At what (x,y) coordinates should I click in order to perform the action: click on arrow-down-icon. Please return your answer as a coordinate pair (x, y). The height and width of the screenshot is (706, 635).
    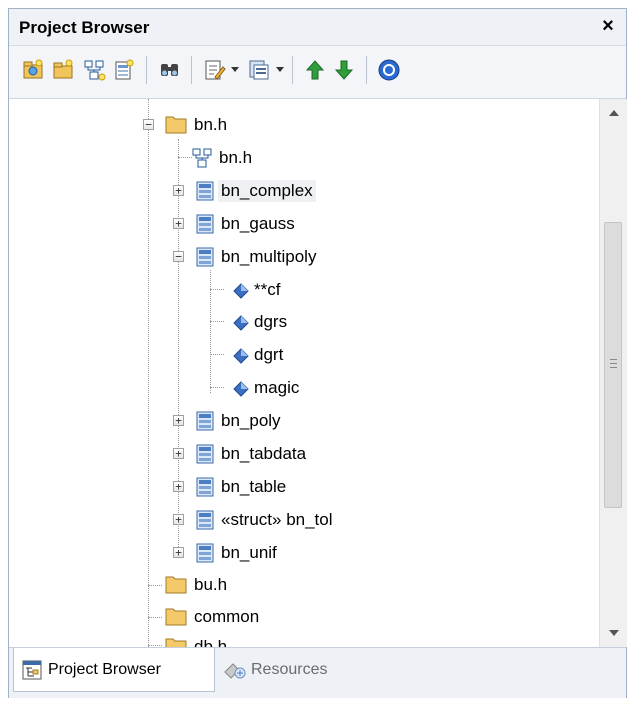
    Looking at the image, I should click on (613, 633).